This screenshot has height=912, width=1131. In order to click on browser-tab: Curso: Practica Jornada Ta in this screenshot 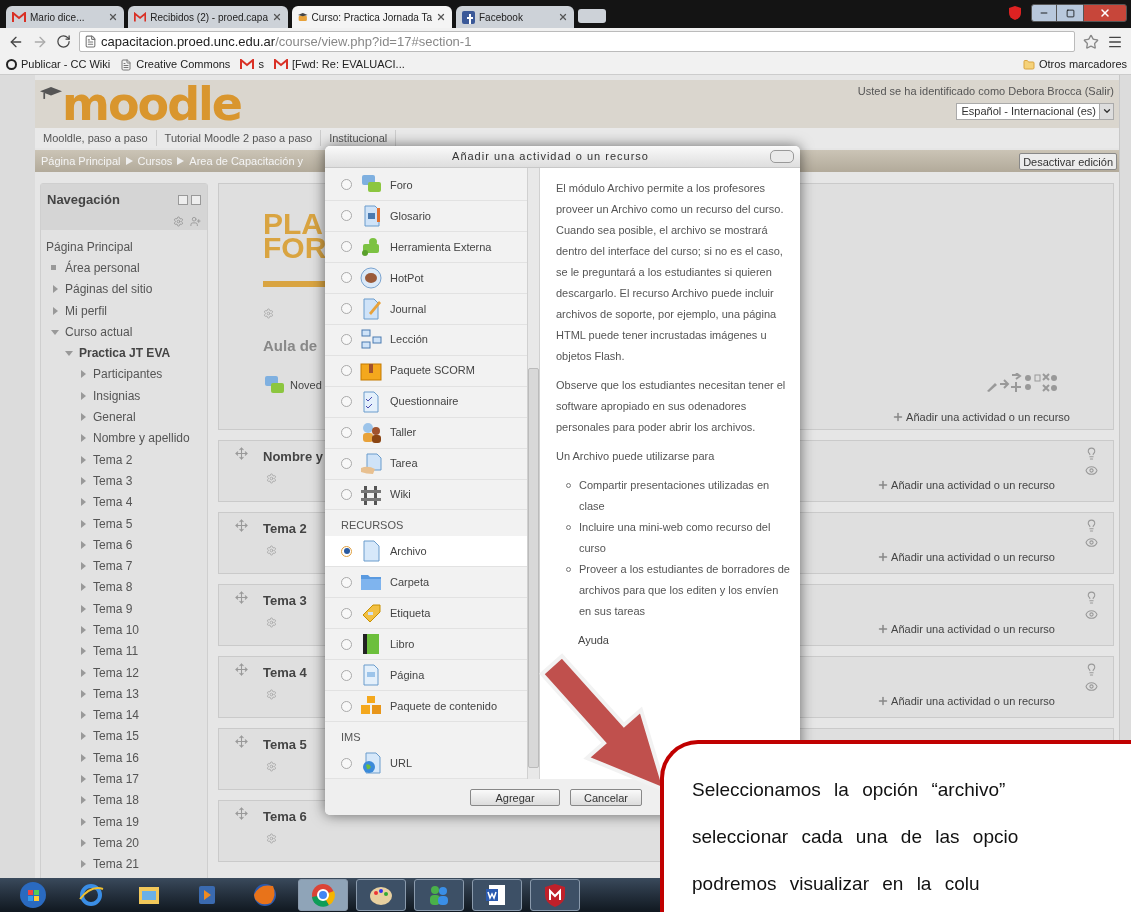, I will do `click(372, 17)`.